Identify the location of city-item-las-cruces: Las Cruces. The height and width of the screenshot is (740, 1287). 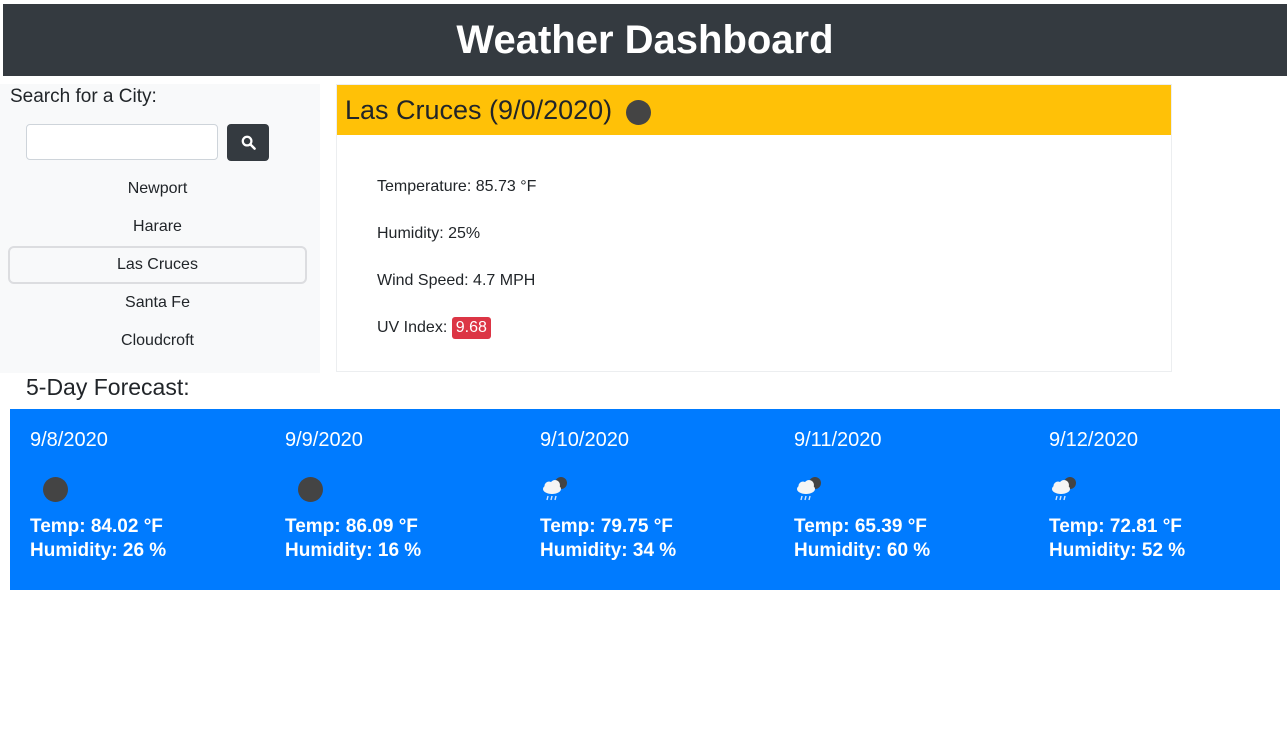
(157, 265).